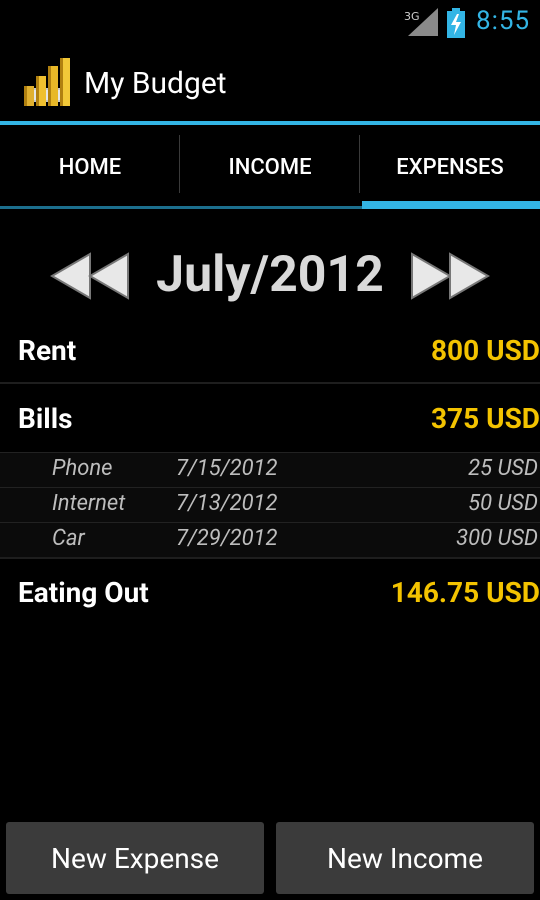  I want to click on expense-name: Car, so click(68, 538).